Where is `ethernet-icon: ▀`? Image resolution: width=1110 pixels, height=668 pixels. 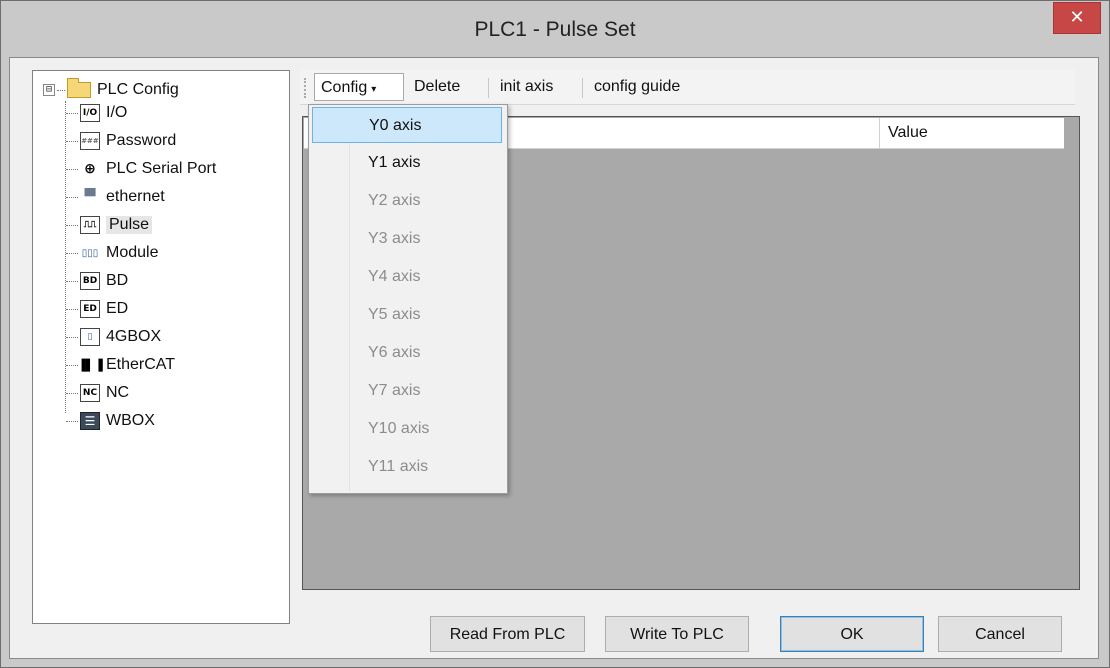 ethernet-icon: ▀ is located at coordinates (90, 197).